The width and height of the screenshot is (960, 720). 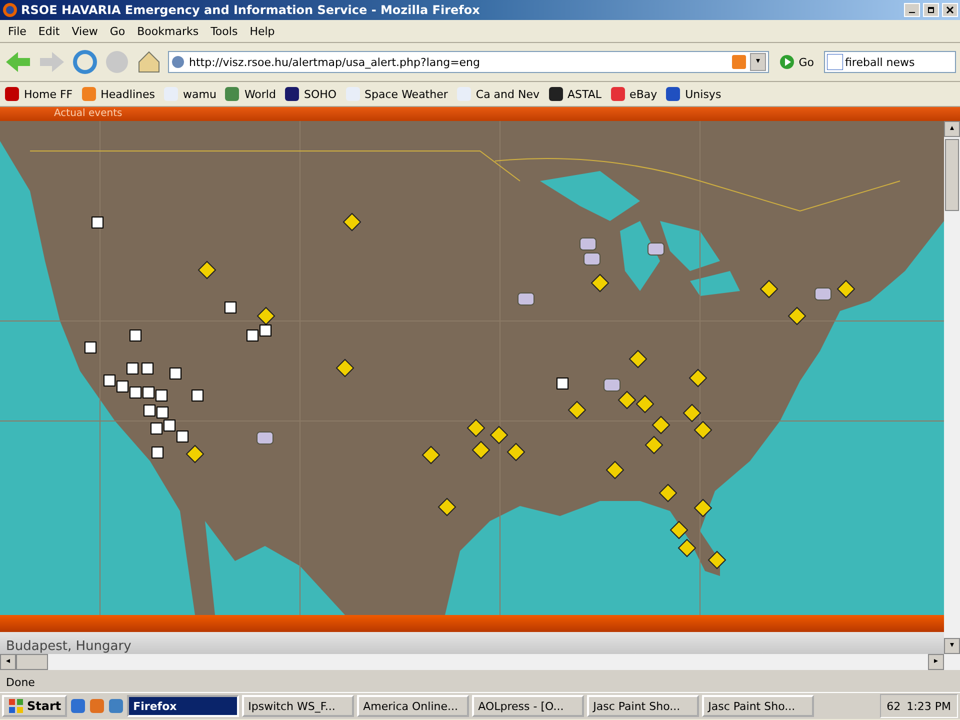 I want to click on window-title: RSOE HAVARIA Emergency and Information Service - Mozilla Firefox, so click(x=251, y=10).